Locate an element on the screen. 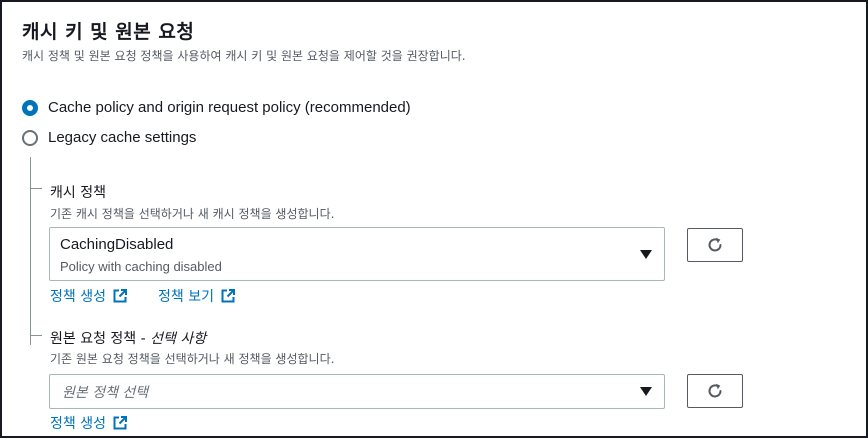  origin-request-policy-title-text: 원본 요청 정책 - is located at coordinates (98, 339).